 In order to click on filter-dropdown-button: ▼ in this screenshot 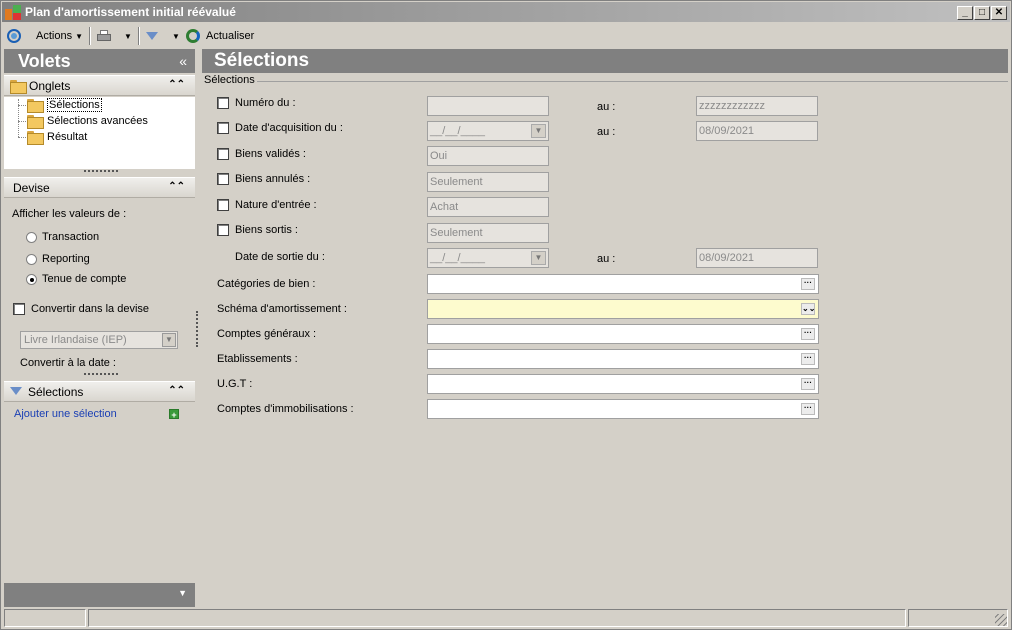, I will do `click(174, 36)`.